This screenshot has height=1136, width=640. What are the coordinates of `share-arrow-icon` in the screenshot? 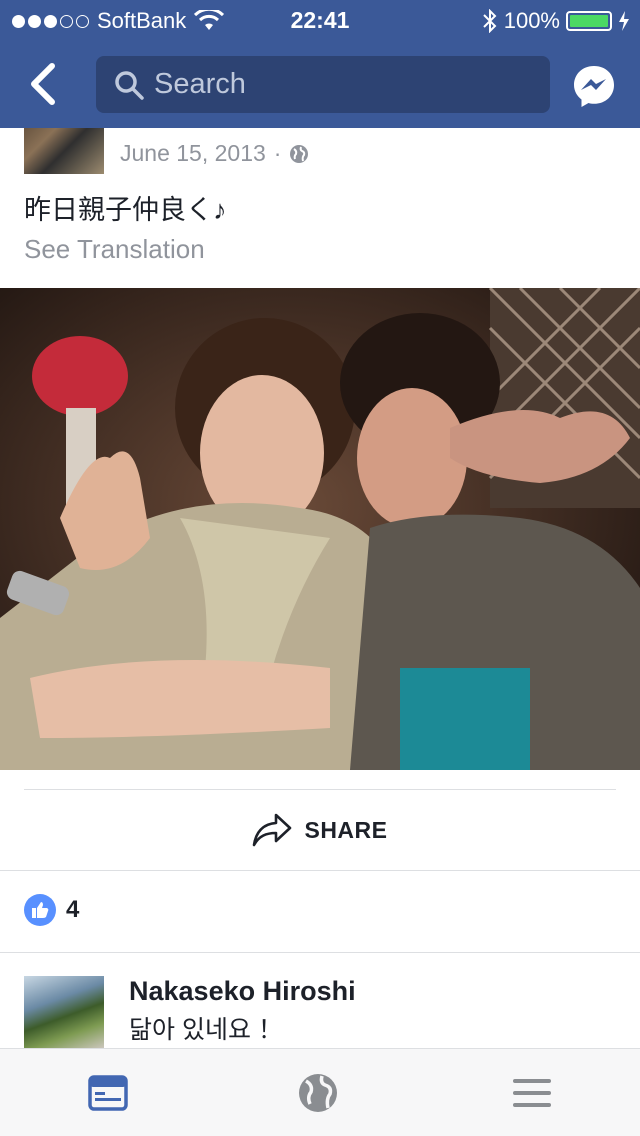 It's located at (272, 830).